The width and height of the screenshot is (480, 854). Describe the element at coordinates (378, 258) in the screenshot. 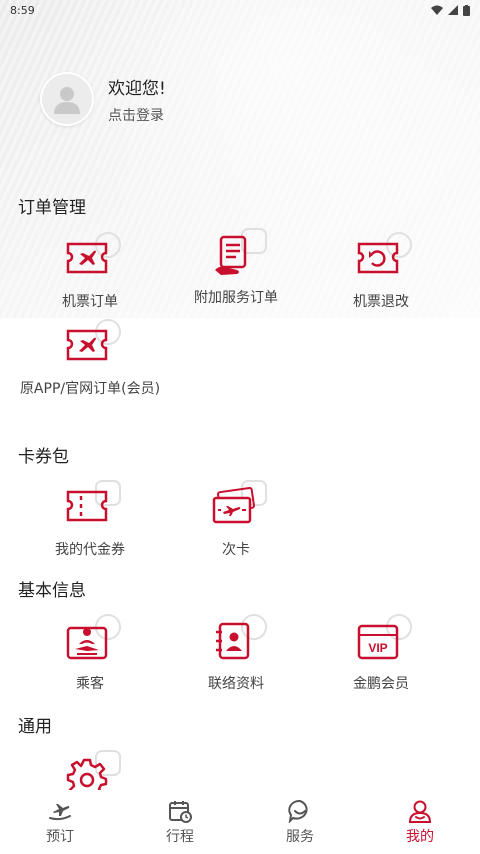

I see `refund-ticket-icon` at that location.